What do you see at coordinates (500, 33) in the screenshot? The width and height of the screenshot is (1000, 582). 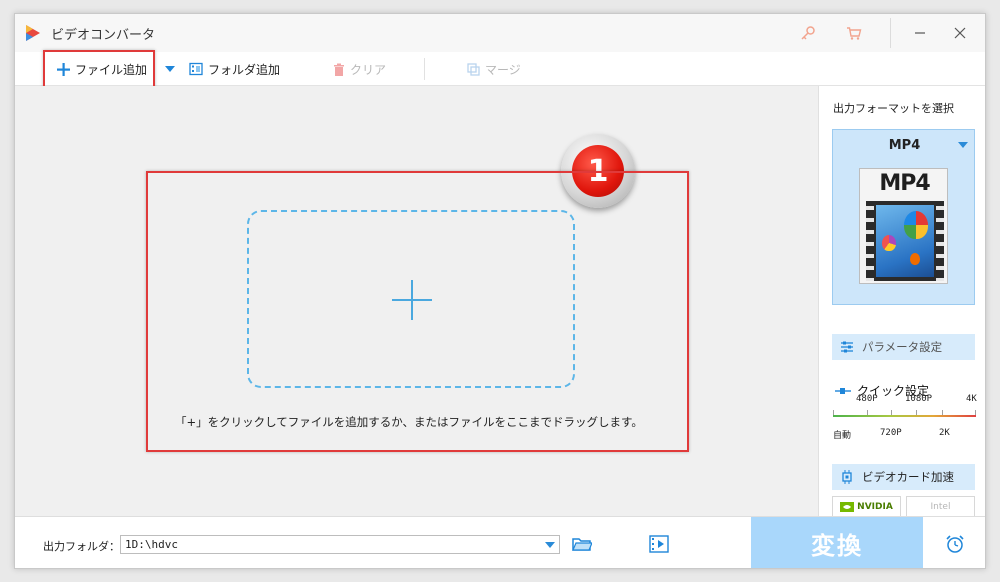 I see `title-bar: ビデオコンバータ` at bounding box center [500, 33].